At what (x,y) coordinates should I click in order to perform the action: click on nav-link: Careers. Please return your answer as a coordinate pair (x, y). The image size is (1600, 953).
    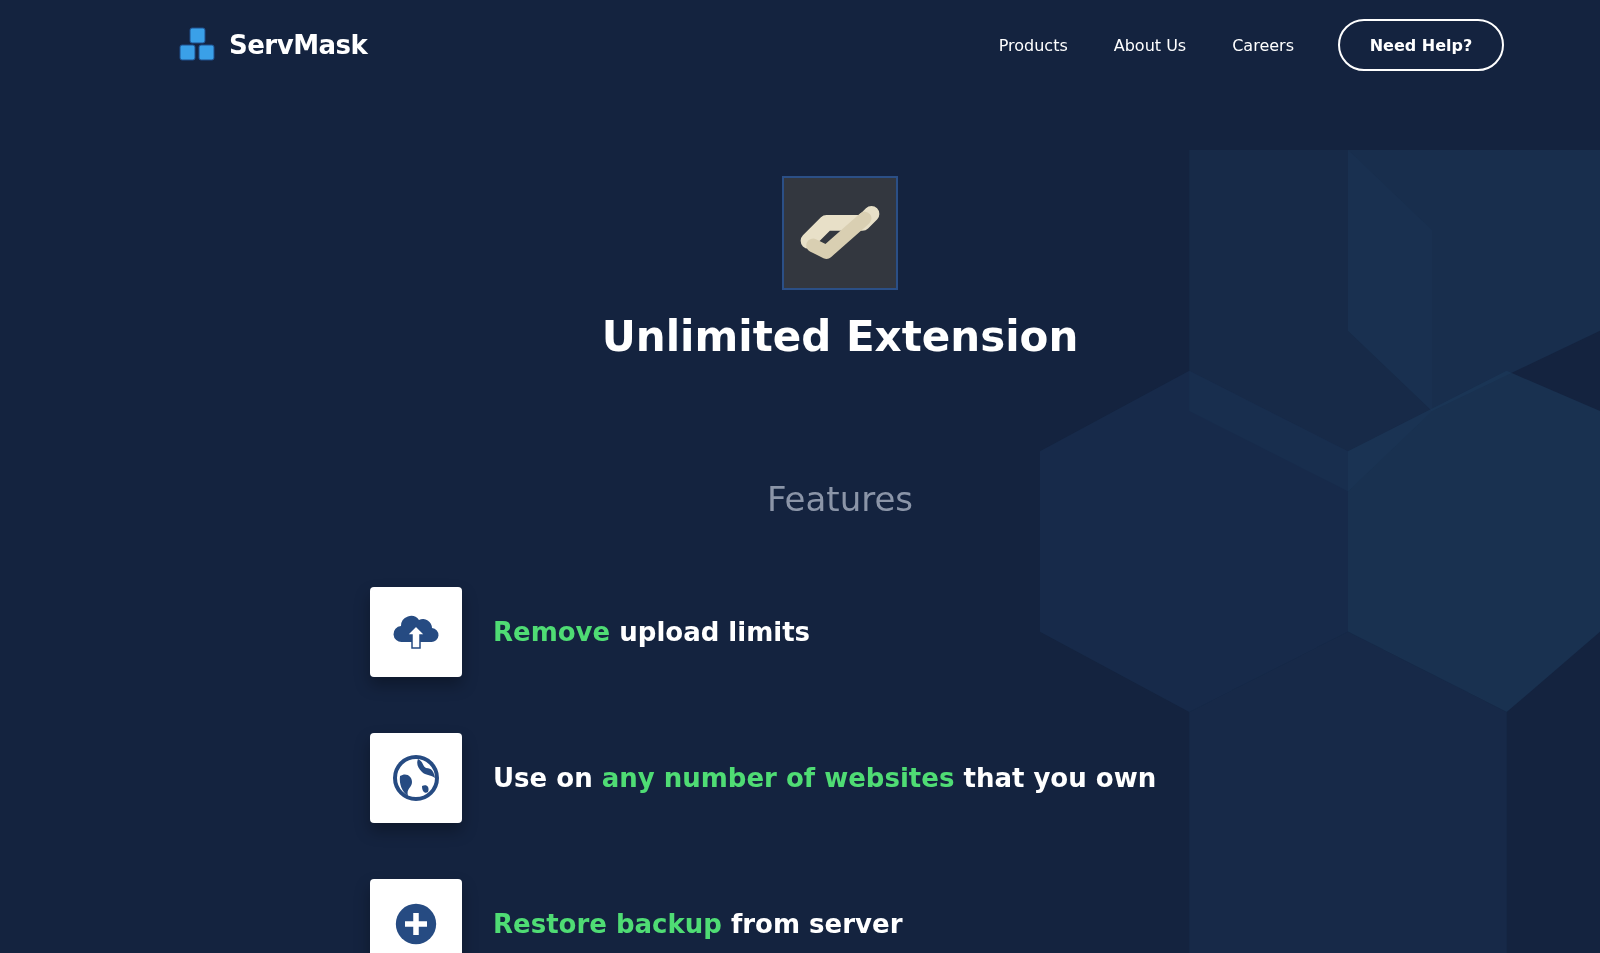
    Looking at the image, I should click on (1263, 45).